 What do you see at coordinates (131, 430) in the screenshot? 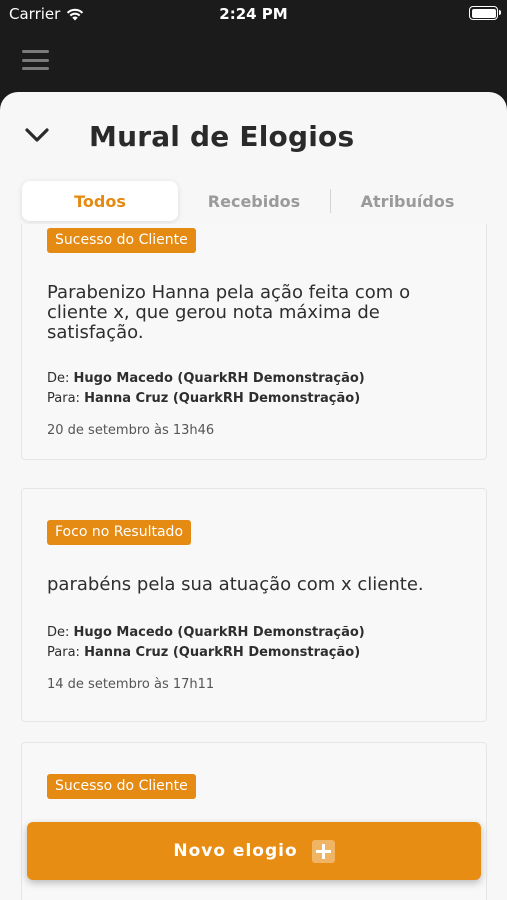
I see `praise-date: 20 de setembro às 13h46` at bounding box center [131, 430].